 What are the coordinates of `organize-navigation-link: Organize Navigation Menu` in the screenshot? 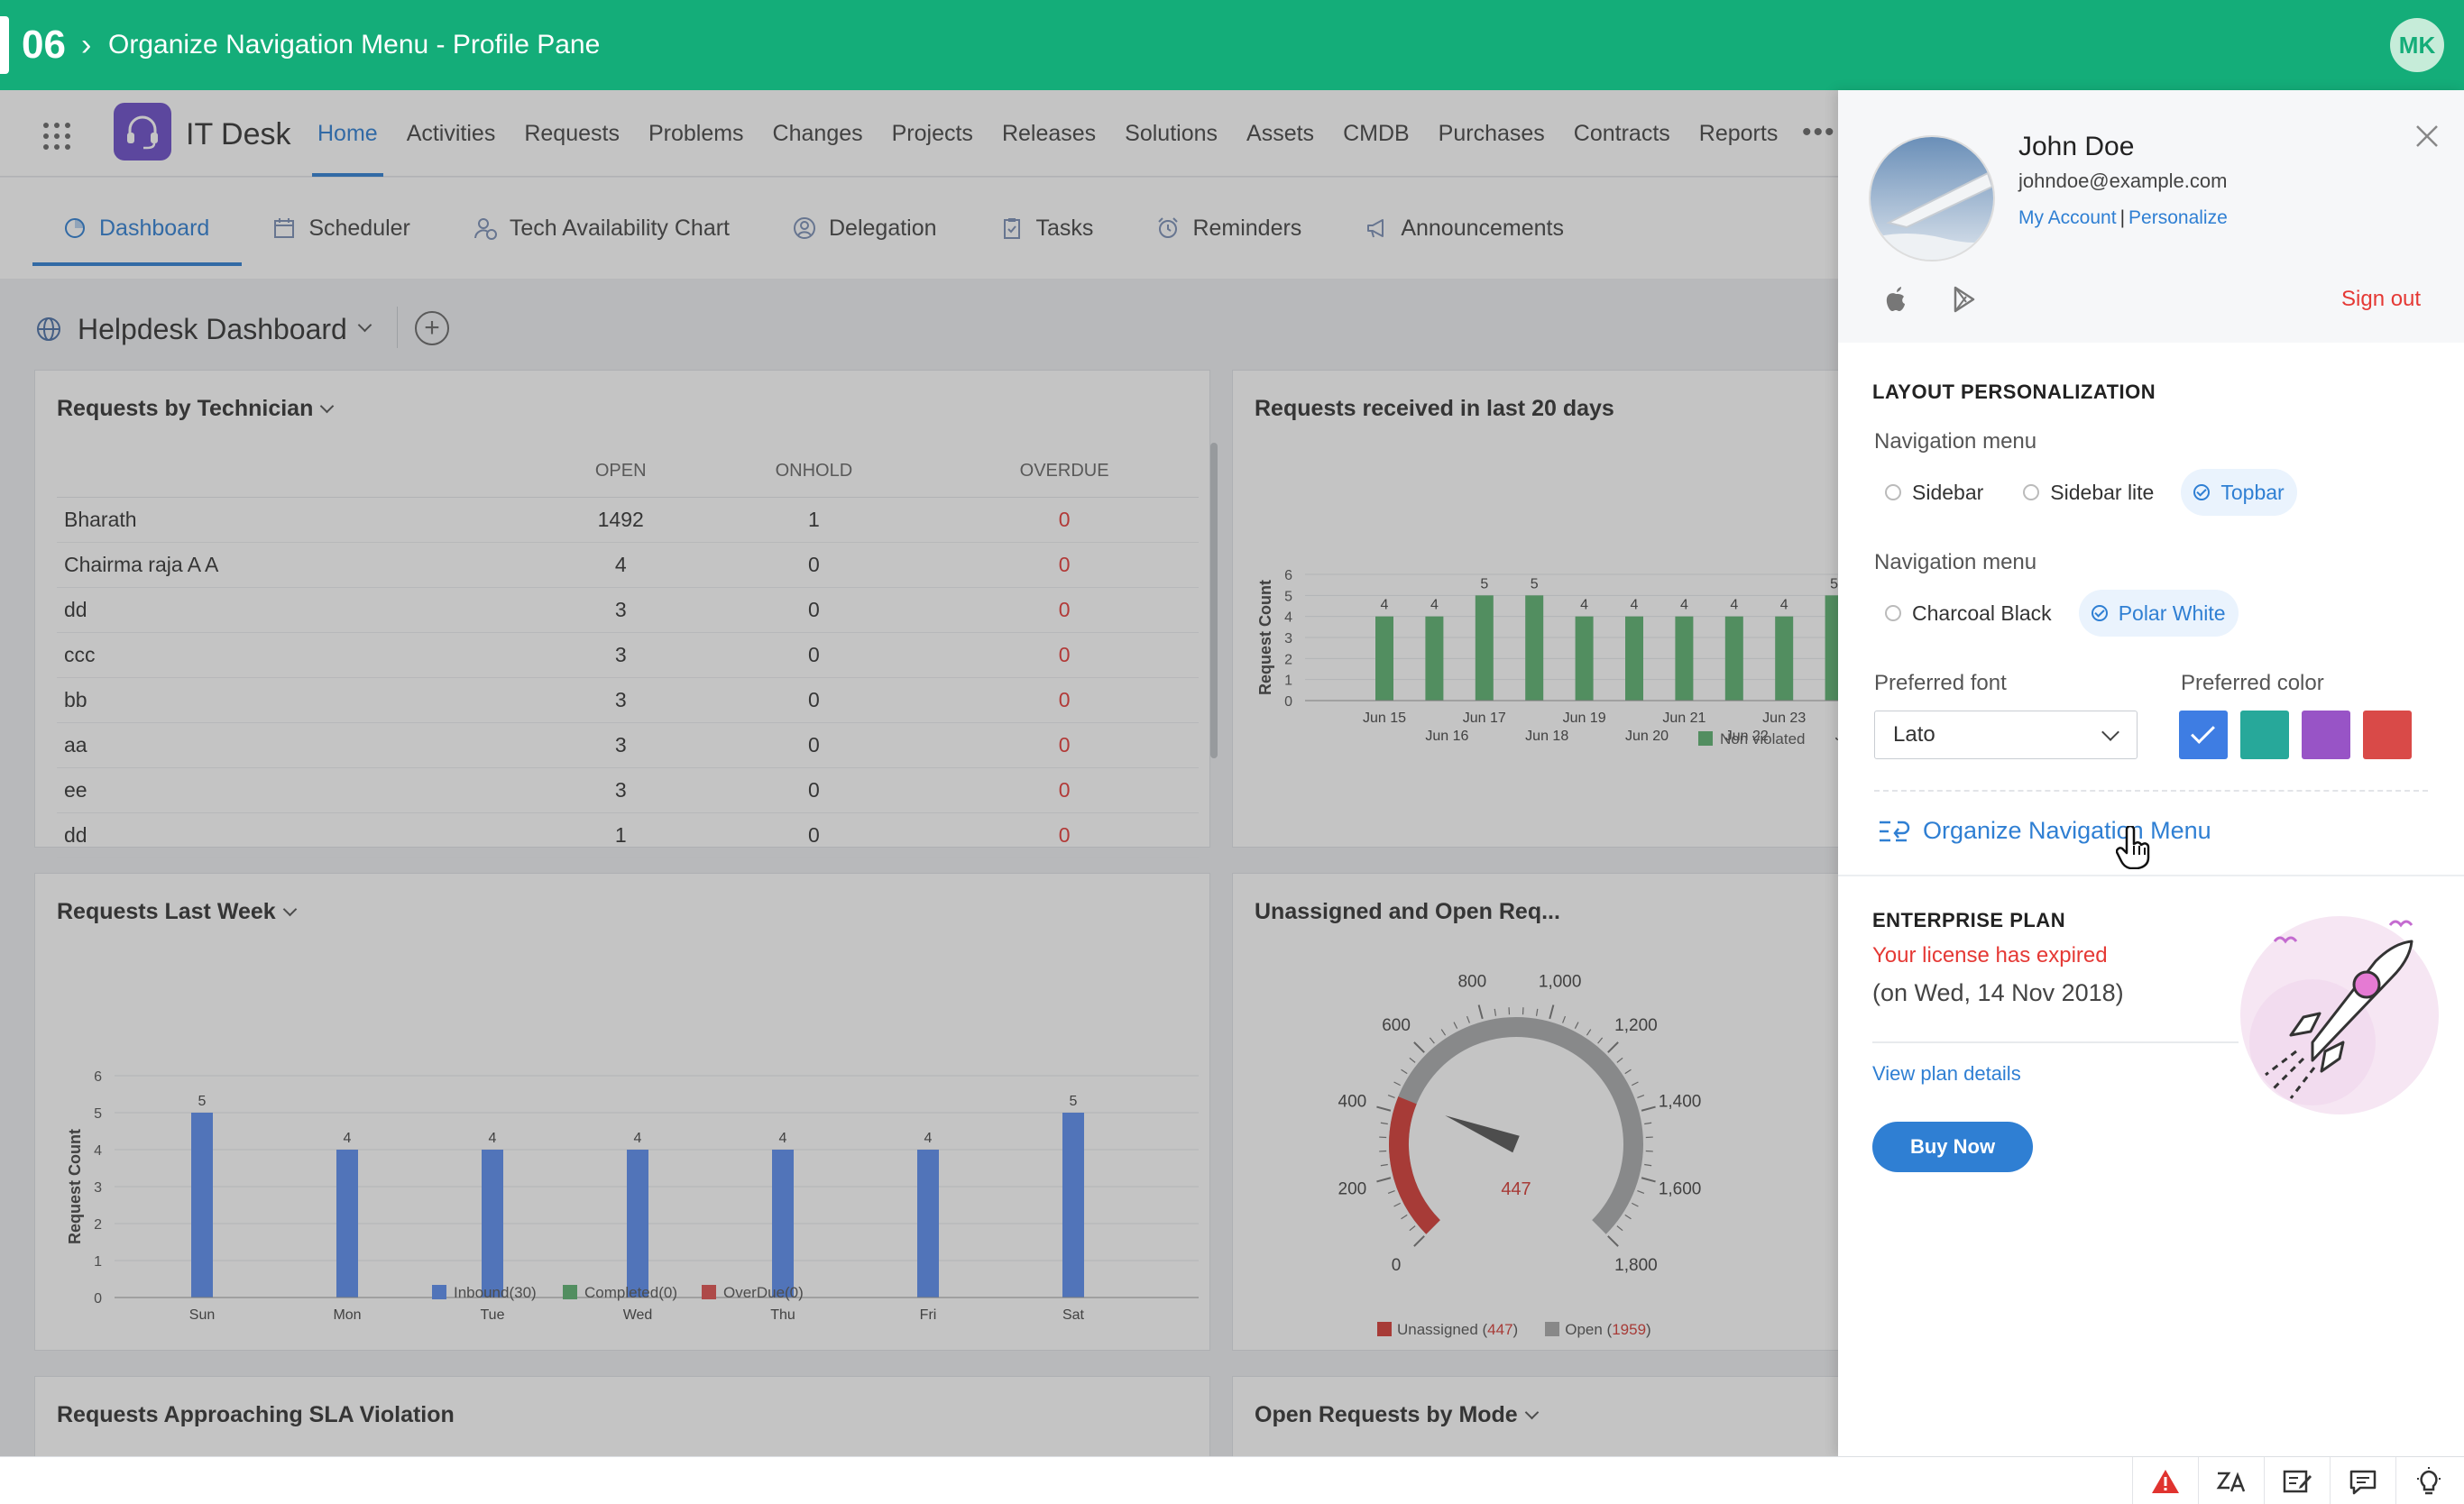 It's located at (2044, 831).